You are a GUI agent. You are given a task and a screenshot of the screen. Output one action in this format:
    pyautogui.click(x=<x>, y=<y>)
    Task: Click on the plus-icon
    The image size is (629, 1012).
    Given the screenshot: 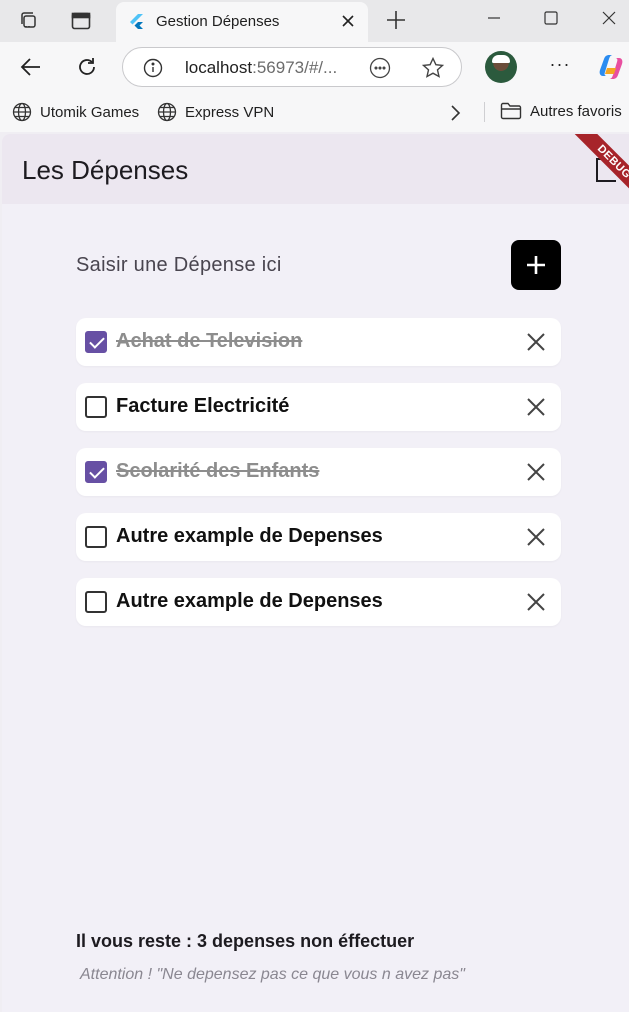 What is the action you would take?
    pyautogui.click(x=536, y=265)
    